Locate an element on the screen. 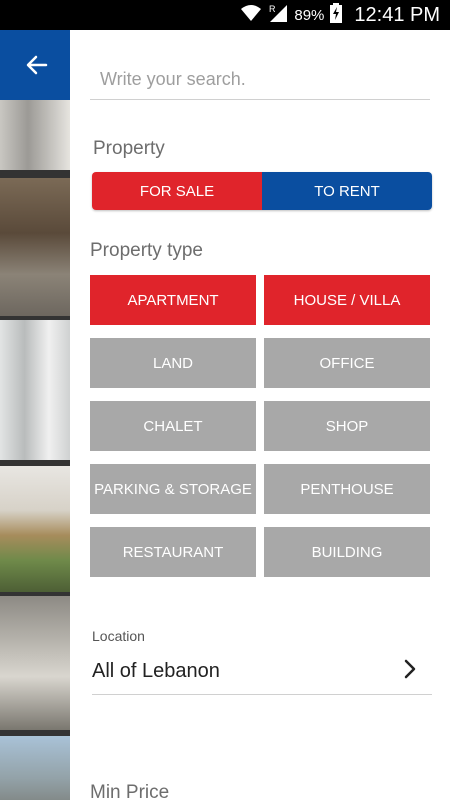  property-type-land-button: LAND is located at coordinates (173, 363).